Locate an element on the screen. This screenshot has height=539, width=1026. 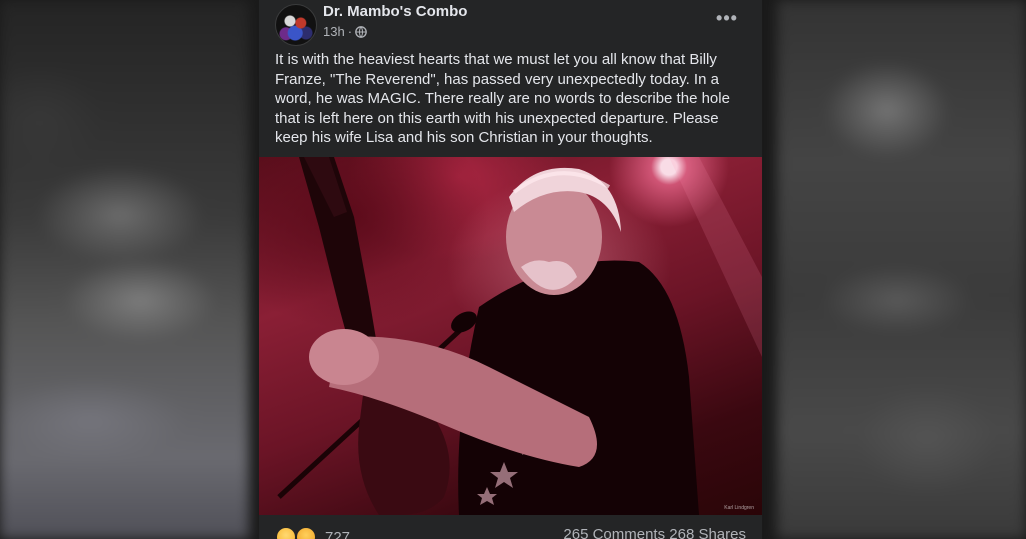
photo-watermark: Karl Lindgren is located at coordinates (739, 508).